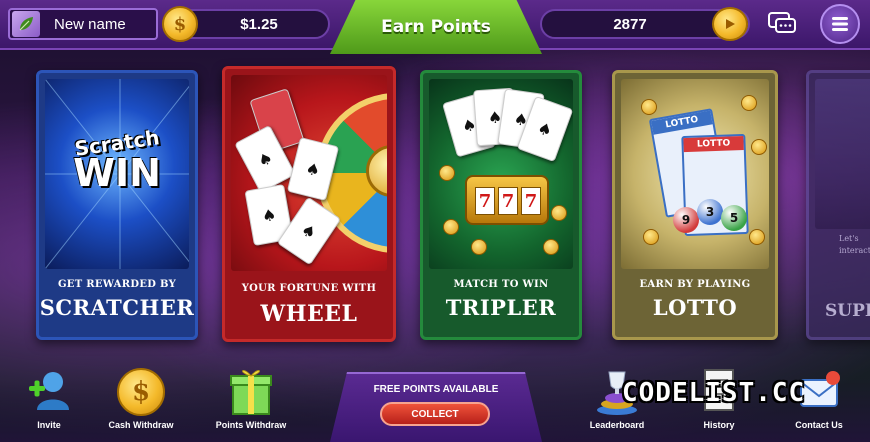  I want to click on game-card-scratcher: Scratch WIN GET REWARDED BY SCRATCHER, so click(117, 205).